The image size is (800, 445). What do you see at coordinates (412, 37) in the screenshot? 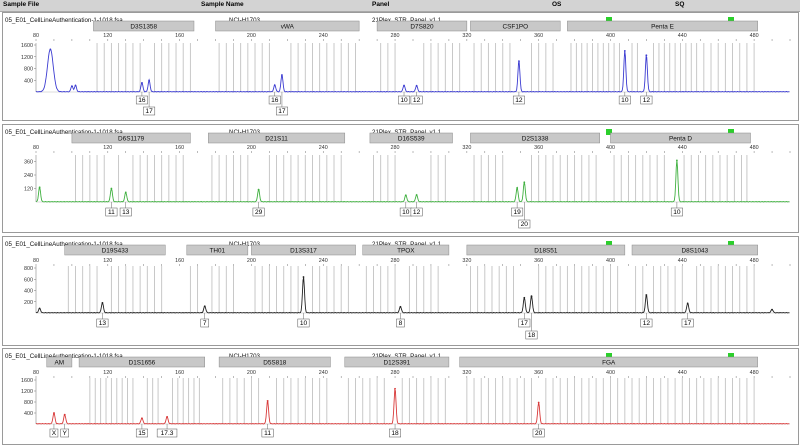
I see `x-axis: 80 120 160 200 240 280 320 360 400 440 480` at bounding box center [412, 37].